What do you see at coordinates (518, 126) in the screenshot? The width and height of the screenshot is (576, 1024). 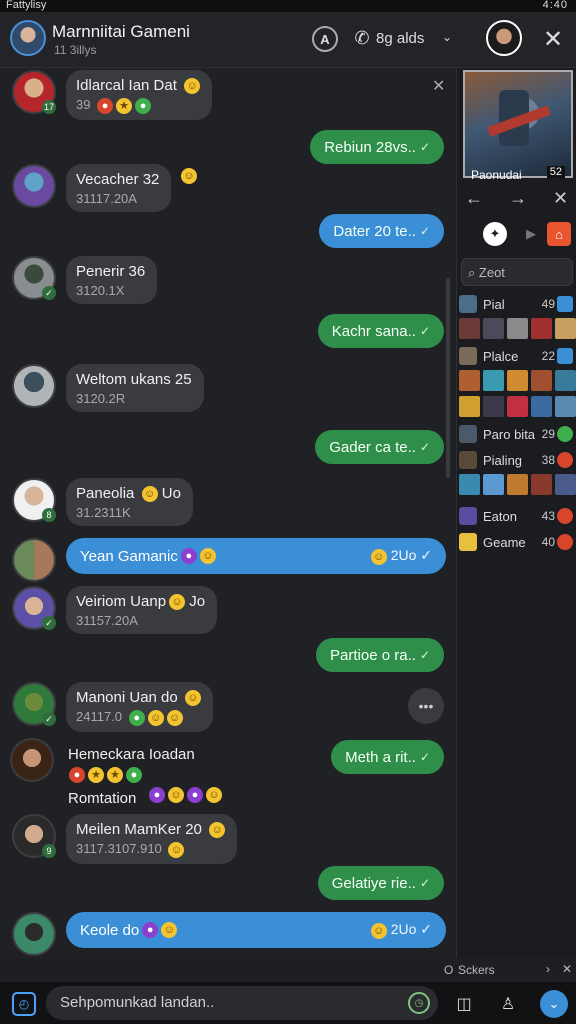 I see `game-banner: Paonudai 52` at bounding box center [518, 126].